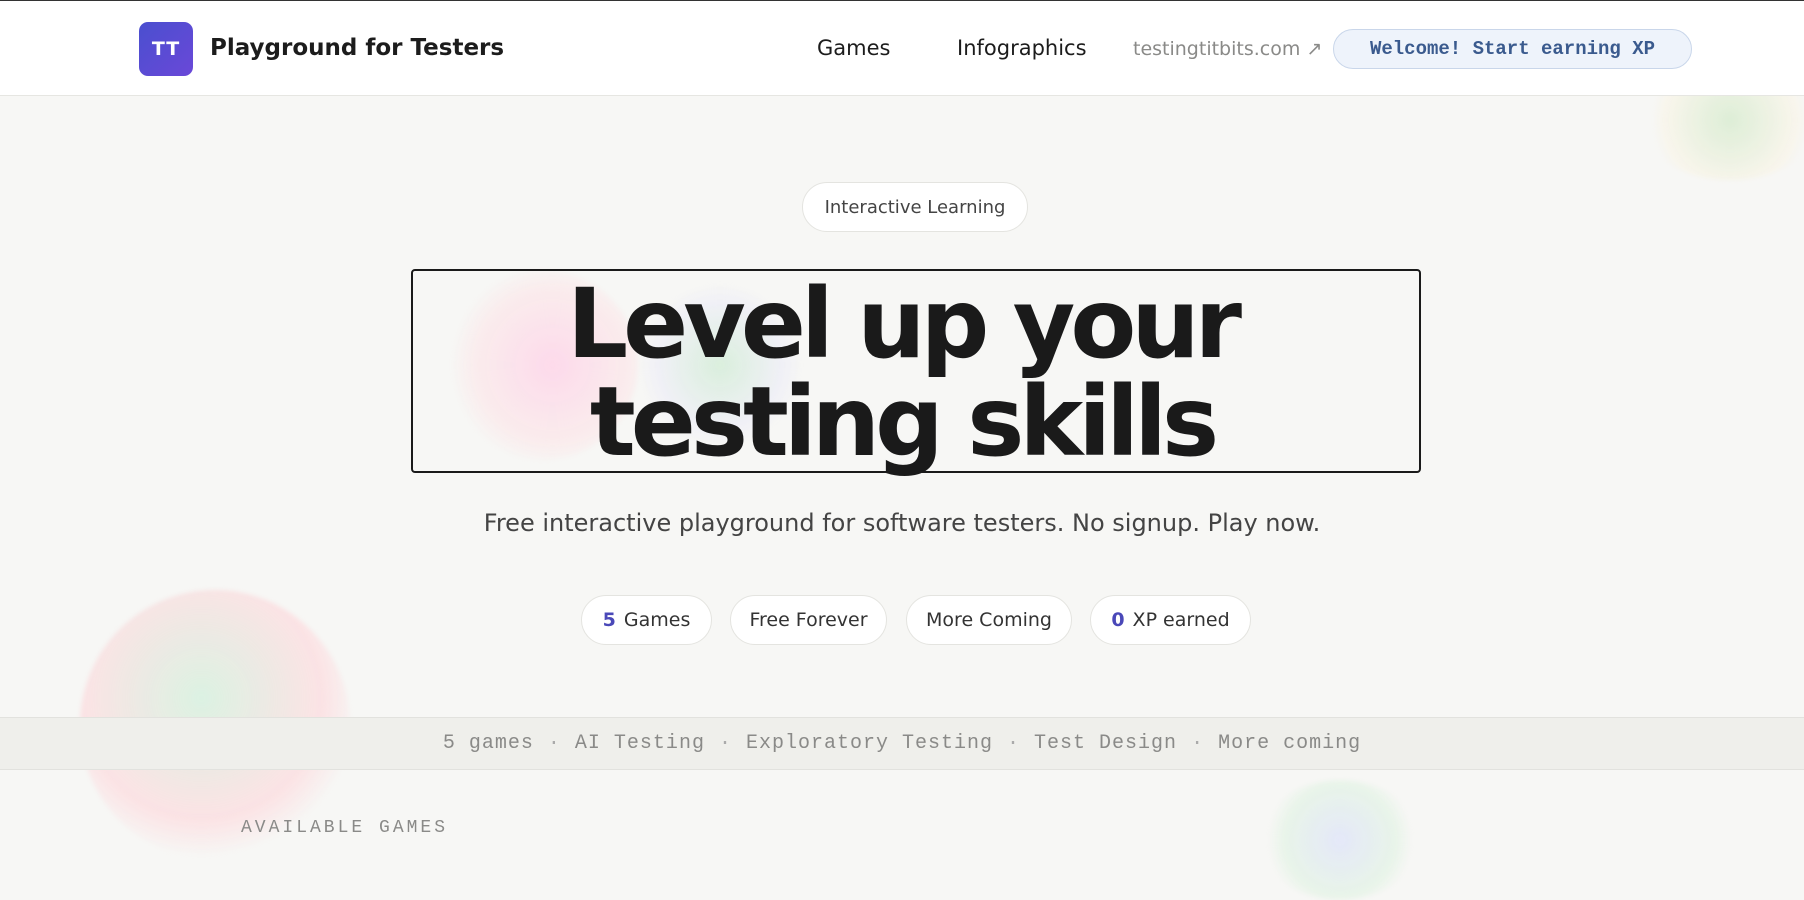 This screenshot has width=1804, height=900. I want to click on available-games-heading: AVAILABLE GAMES, so click(345, 828).